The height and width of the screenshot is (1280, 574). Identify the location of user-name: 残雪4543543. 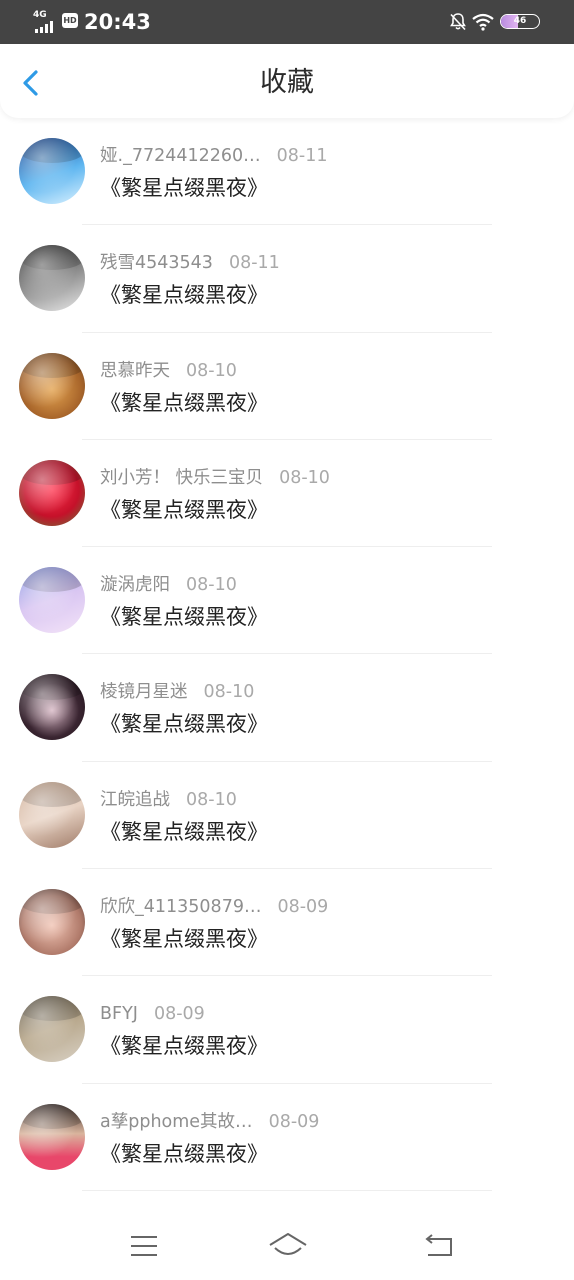
(156, 263).